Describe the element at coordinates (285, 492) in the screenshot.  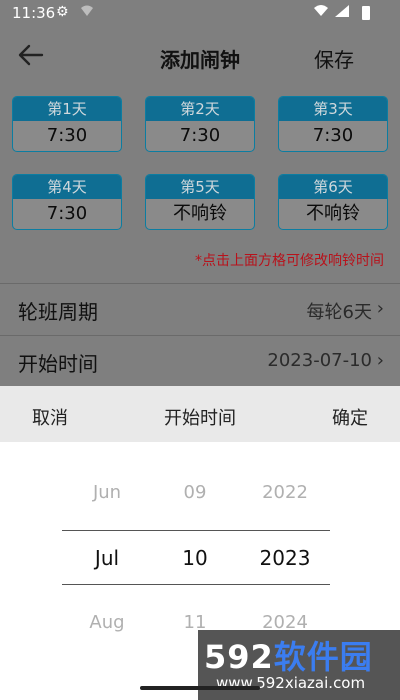
I see `year-prev: 2022` at that location.